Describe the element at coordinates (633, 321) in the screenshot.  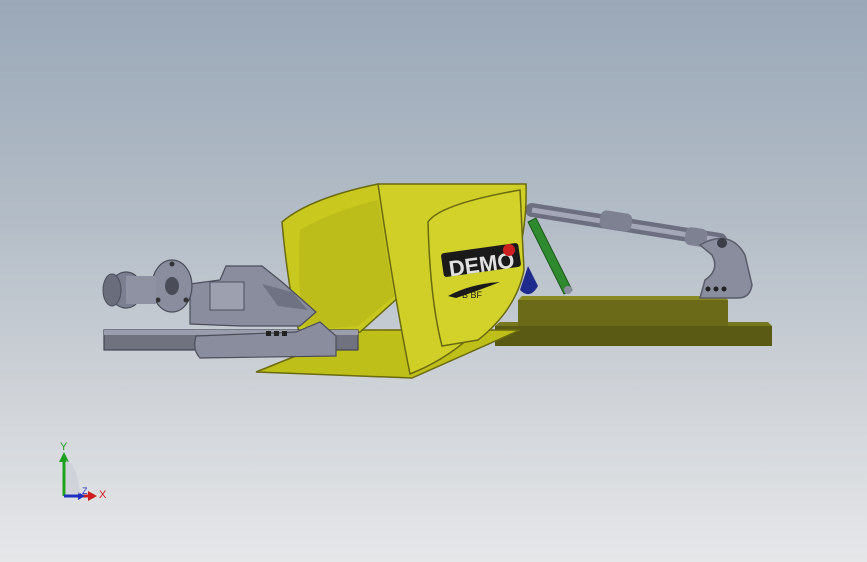
I see `base-rail` at that location.